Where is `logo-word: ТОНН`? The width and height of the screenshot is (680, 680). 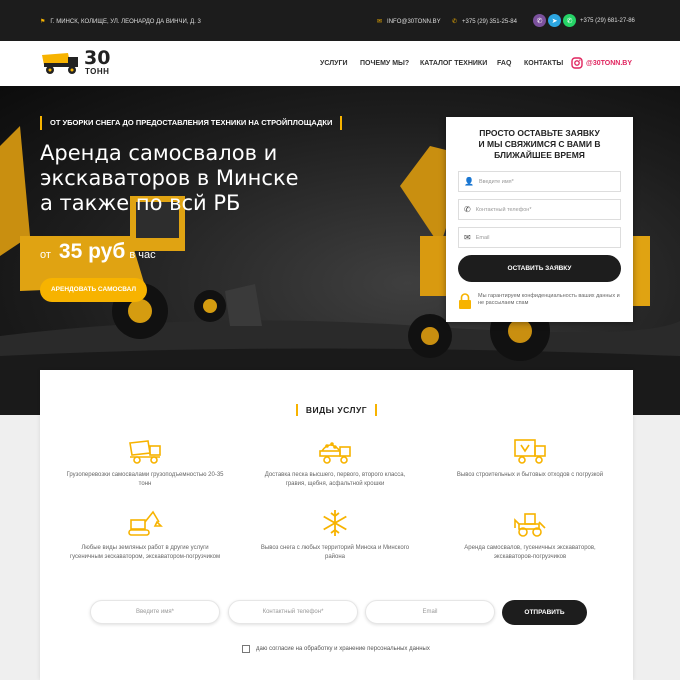
logo-word: ТОНН is located at coordinates (97, 71).